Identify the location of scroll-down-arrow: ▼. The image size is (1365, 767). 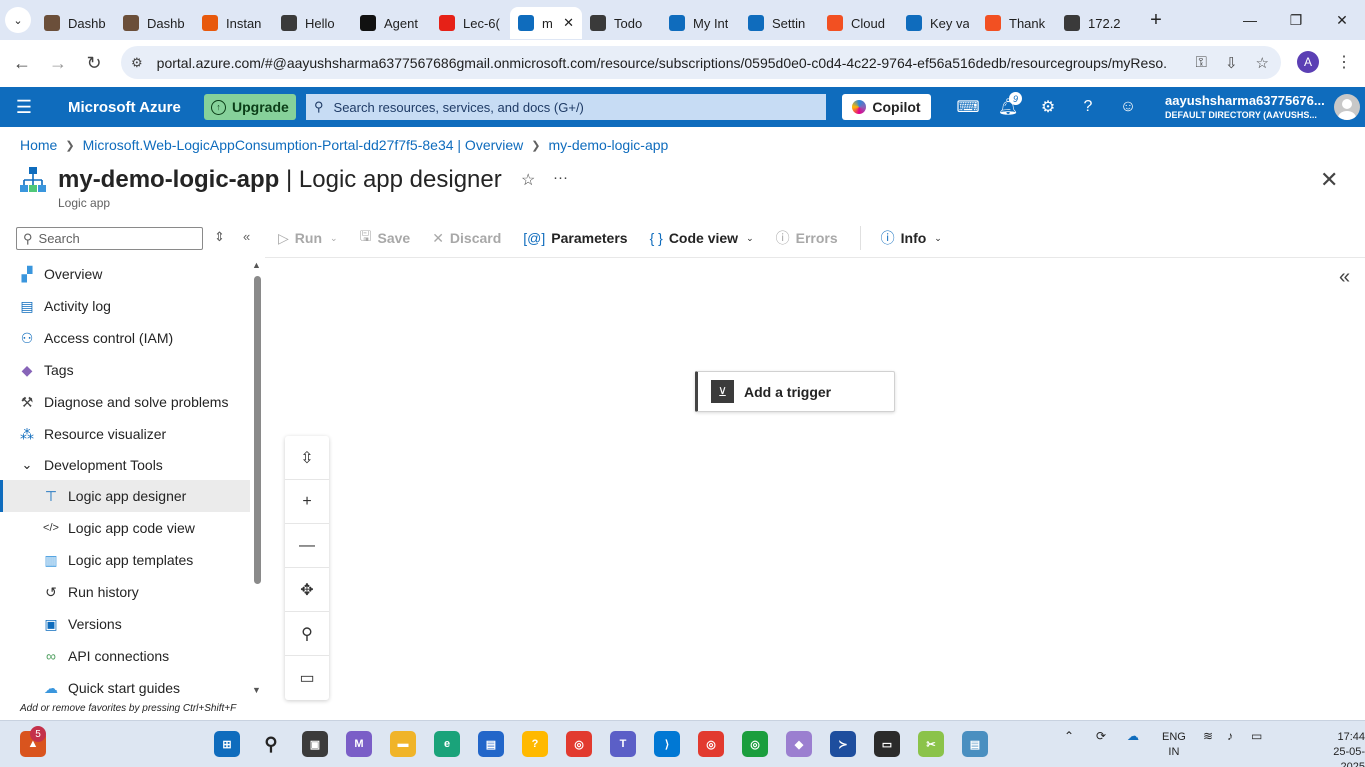
(256, 690).